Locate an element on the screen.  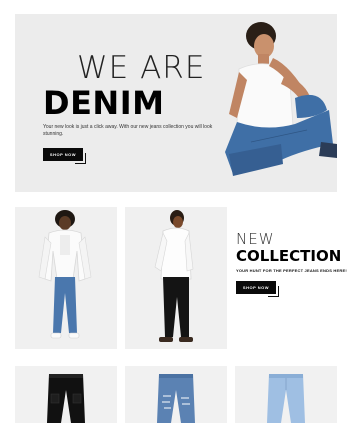
hero-title-line1: WE ARE is located at coordinates (141, 68).